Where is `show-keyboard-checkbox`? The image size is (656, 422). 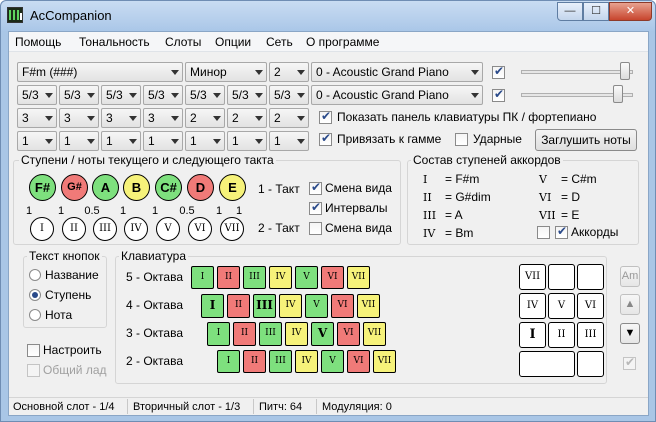 show-keyboard-checkbox is located at coordinates (325, 116).